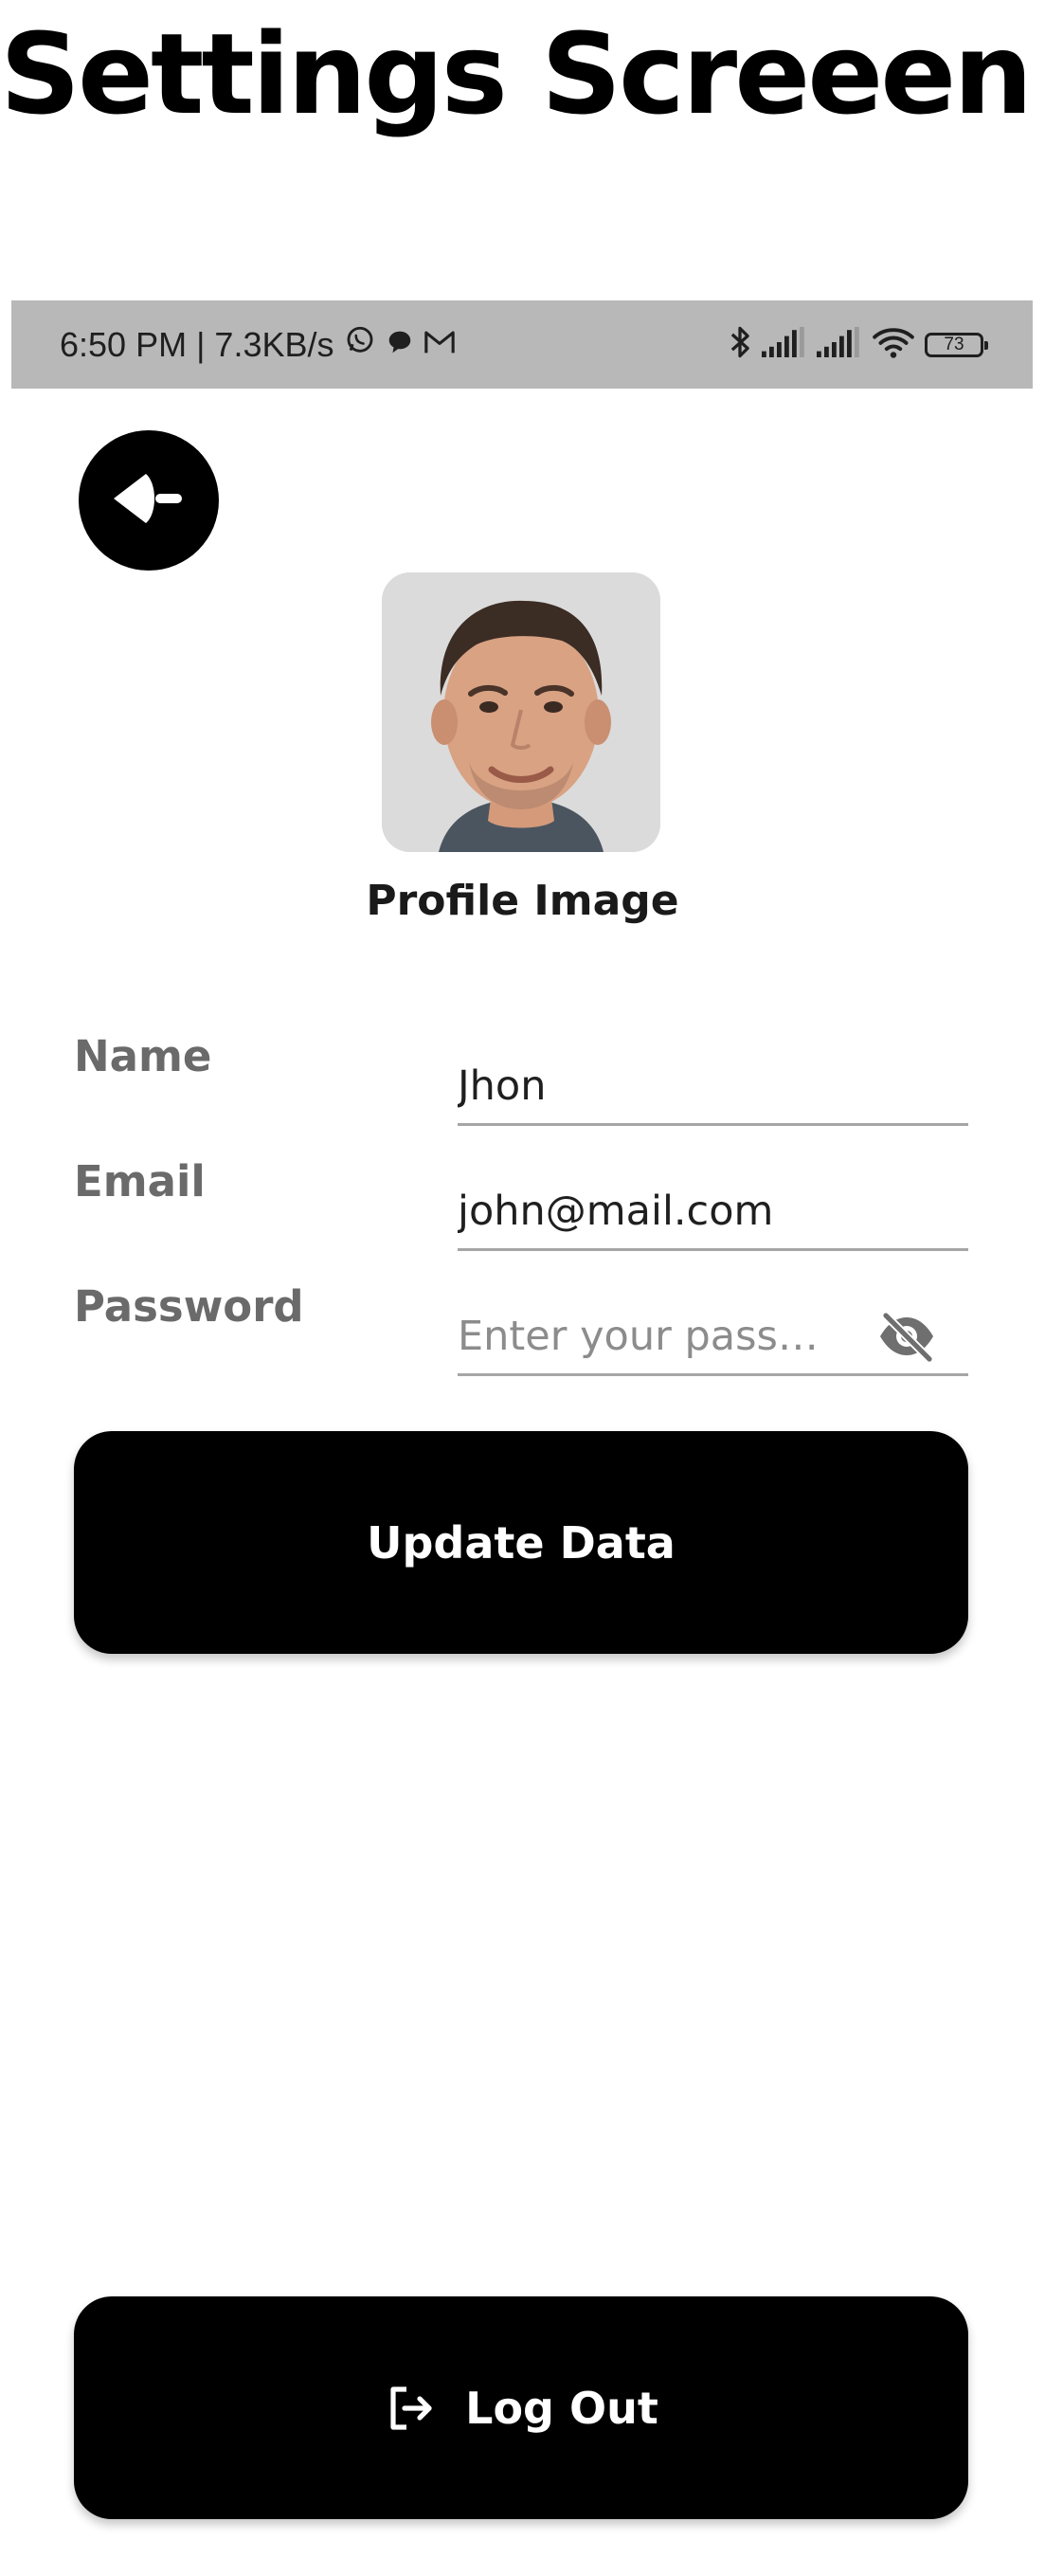 Image resolution: width=1045 pixels, height=2576 pixels. I want to click on log-out-button: Log Out, so click(521, 2407).